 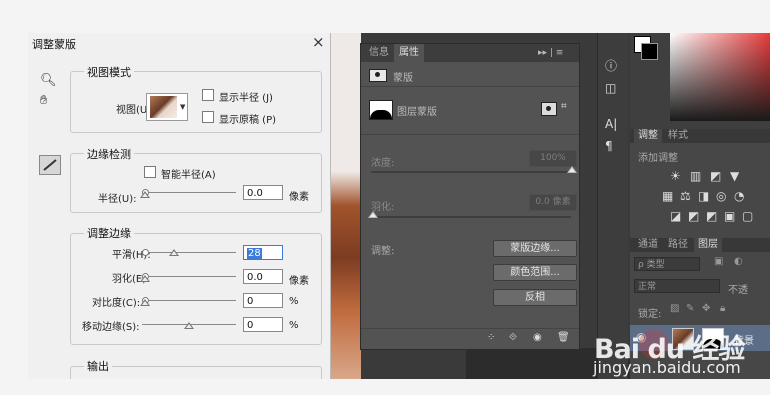 I want to click on lock-brush-icon: ✎, so click(x=690, y=308).